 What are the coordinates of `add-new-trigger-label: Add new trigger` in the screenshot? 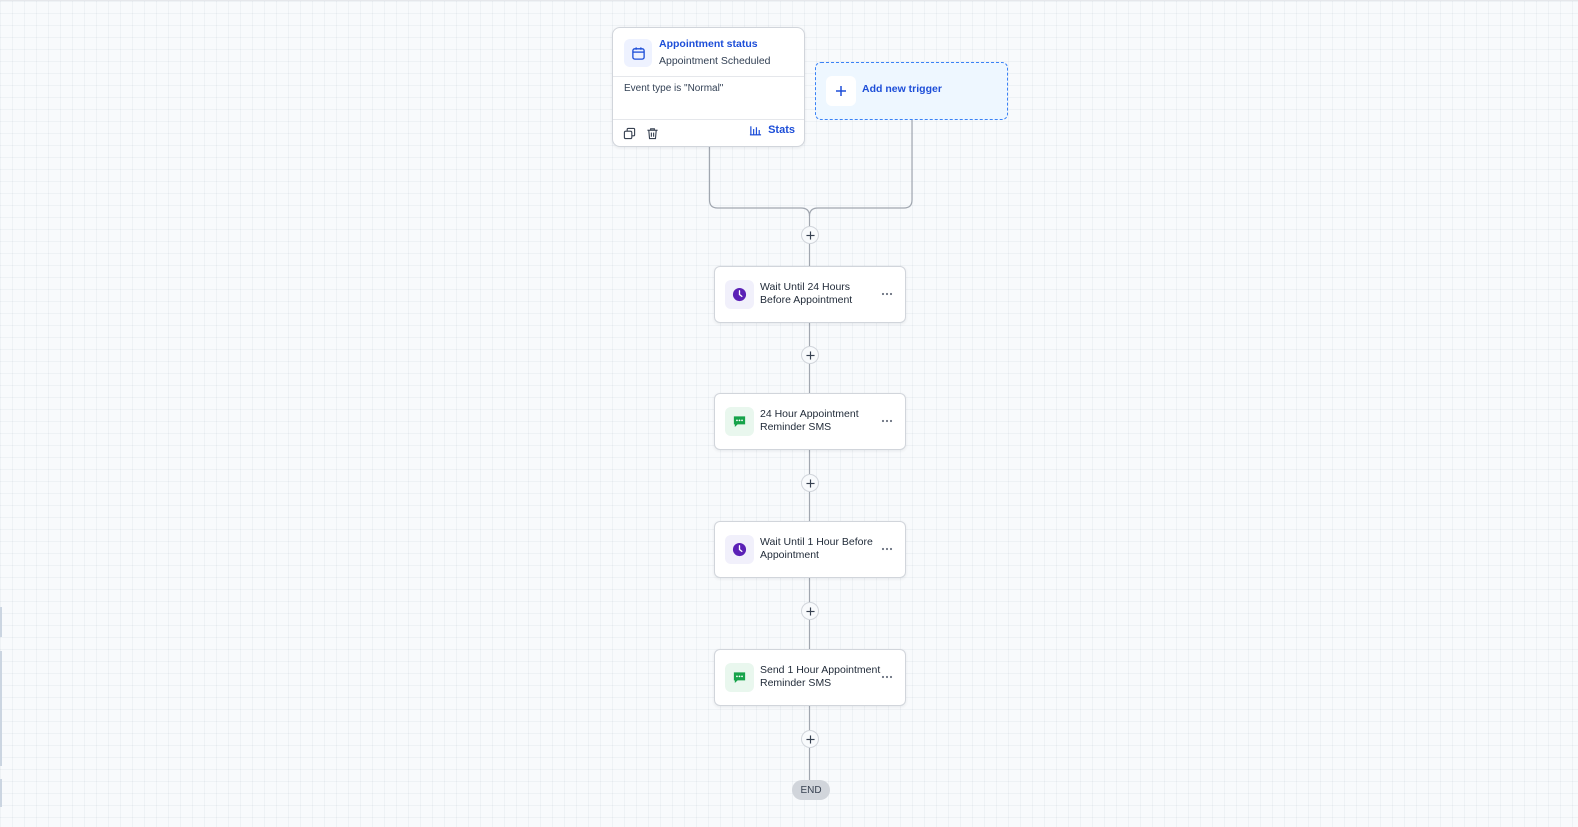 It's located at (902, 89).